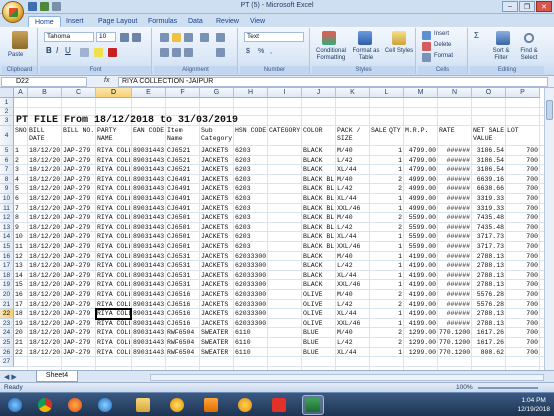 This screenshot has height=416, width=554. Describe the element at coordinates (352, 314) in the screenshot. I see `data-cell: XL/44` at that location.